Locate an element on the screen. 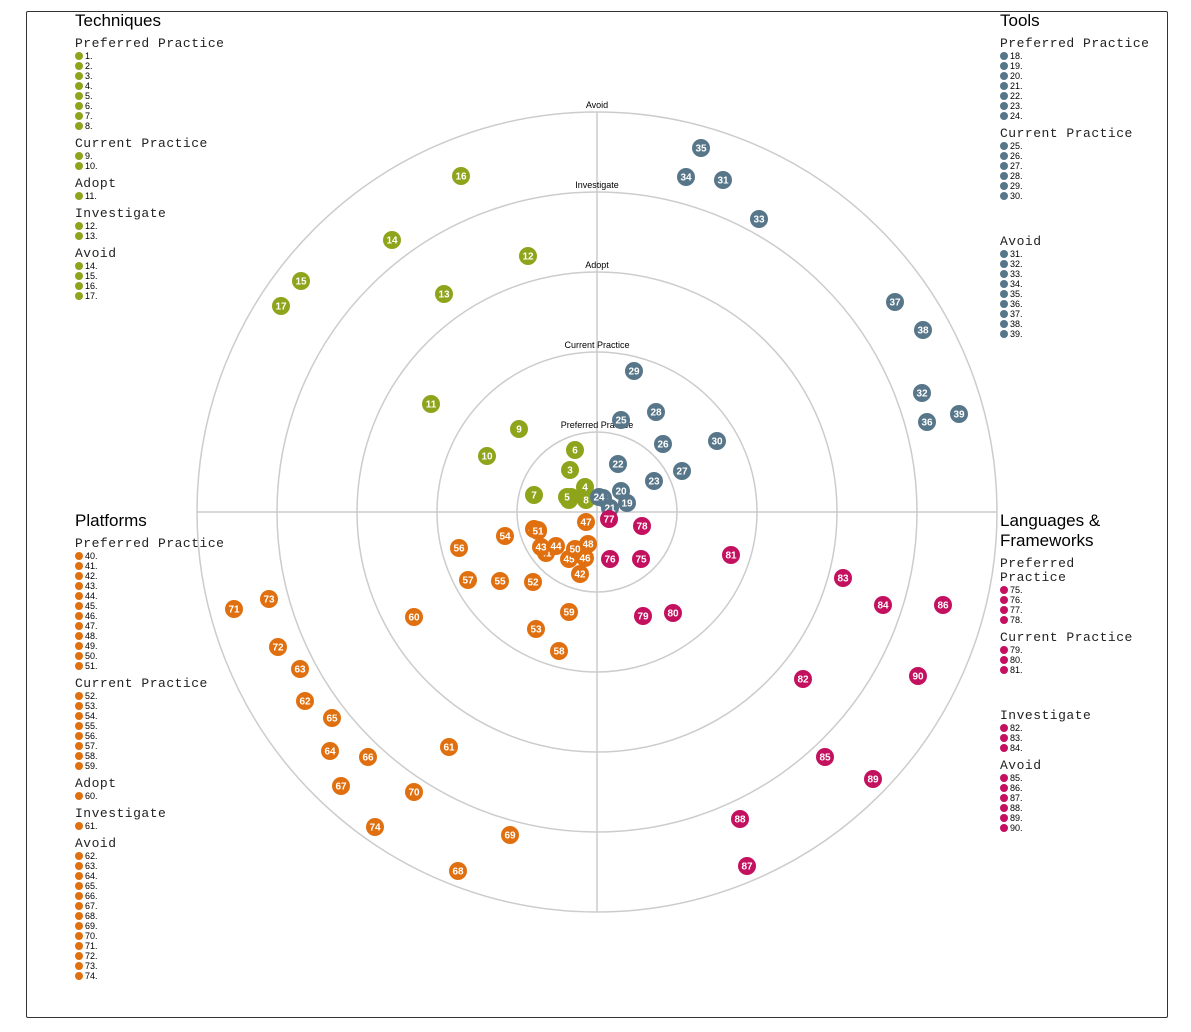  legend-item: 16. is located at coordinates (160, 286).